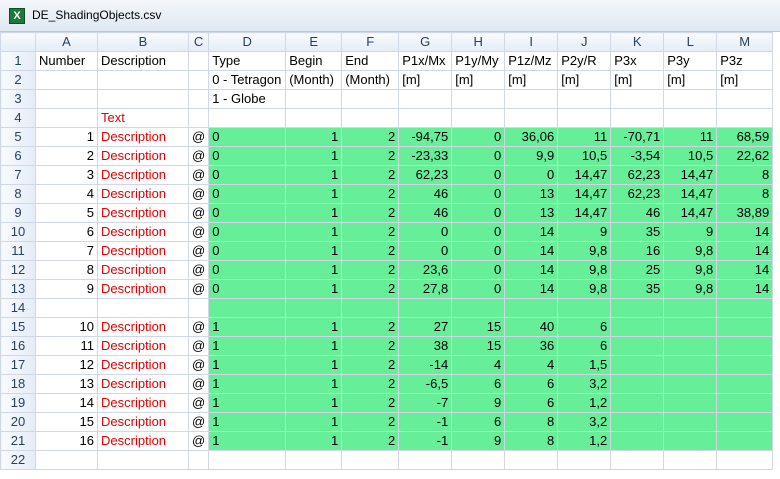 The image size is (780, 479). What do you see at coordinates (637, 61) in the screenshot?
I see `cell-k1: P3x` at bounding box center [637, 61].